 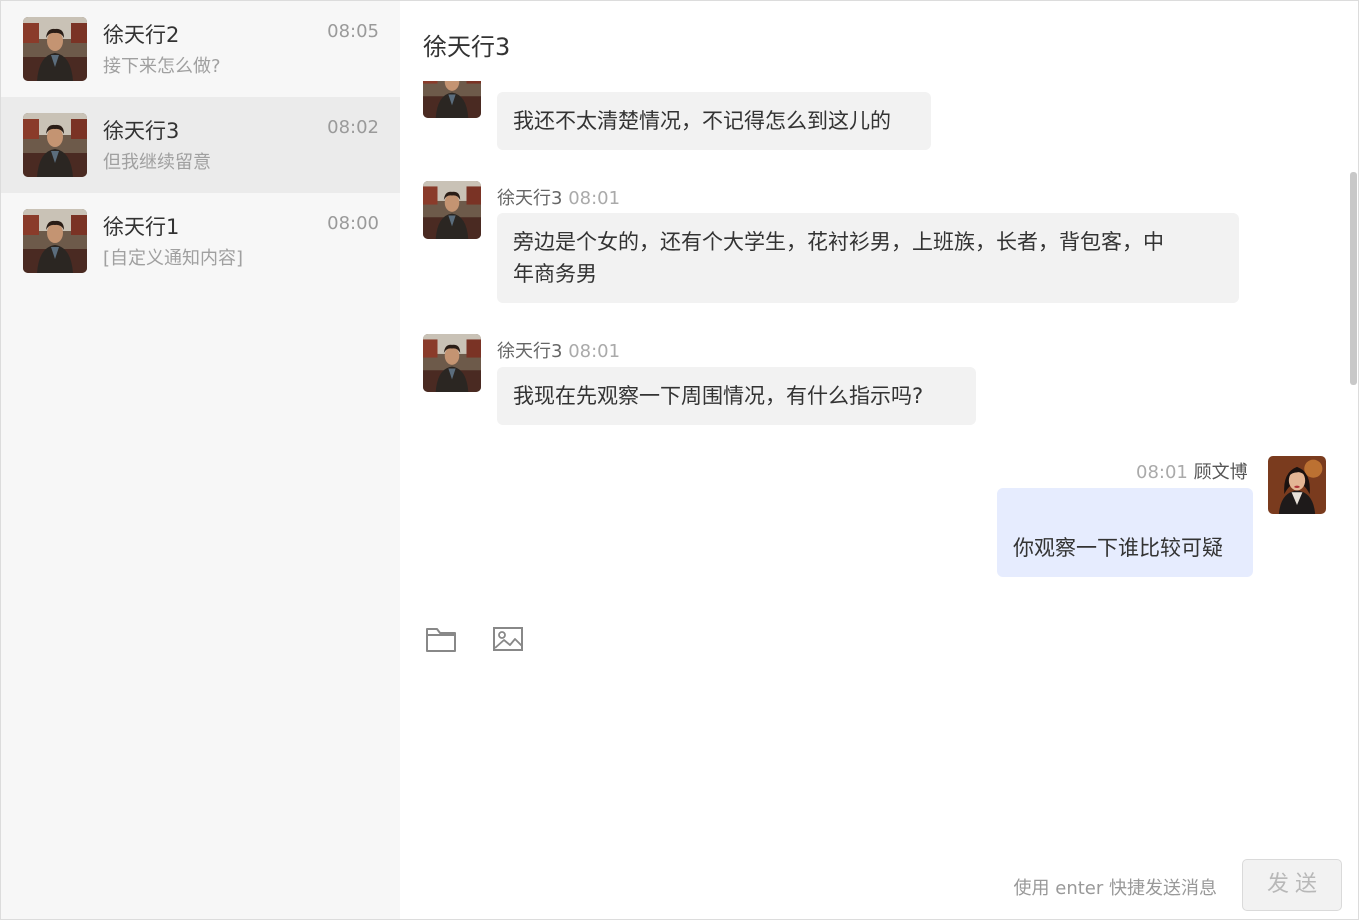 What do you see at coordinates (1125, 532) in the screenshot?
I see `message-bubble: 你观察一下谁比较可疑` at bounding box center [1125, 532].